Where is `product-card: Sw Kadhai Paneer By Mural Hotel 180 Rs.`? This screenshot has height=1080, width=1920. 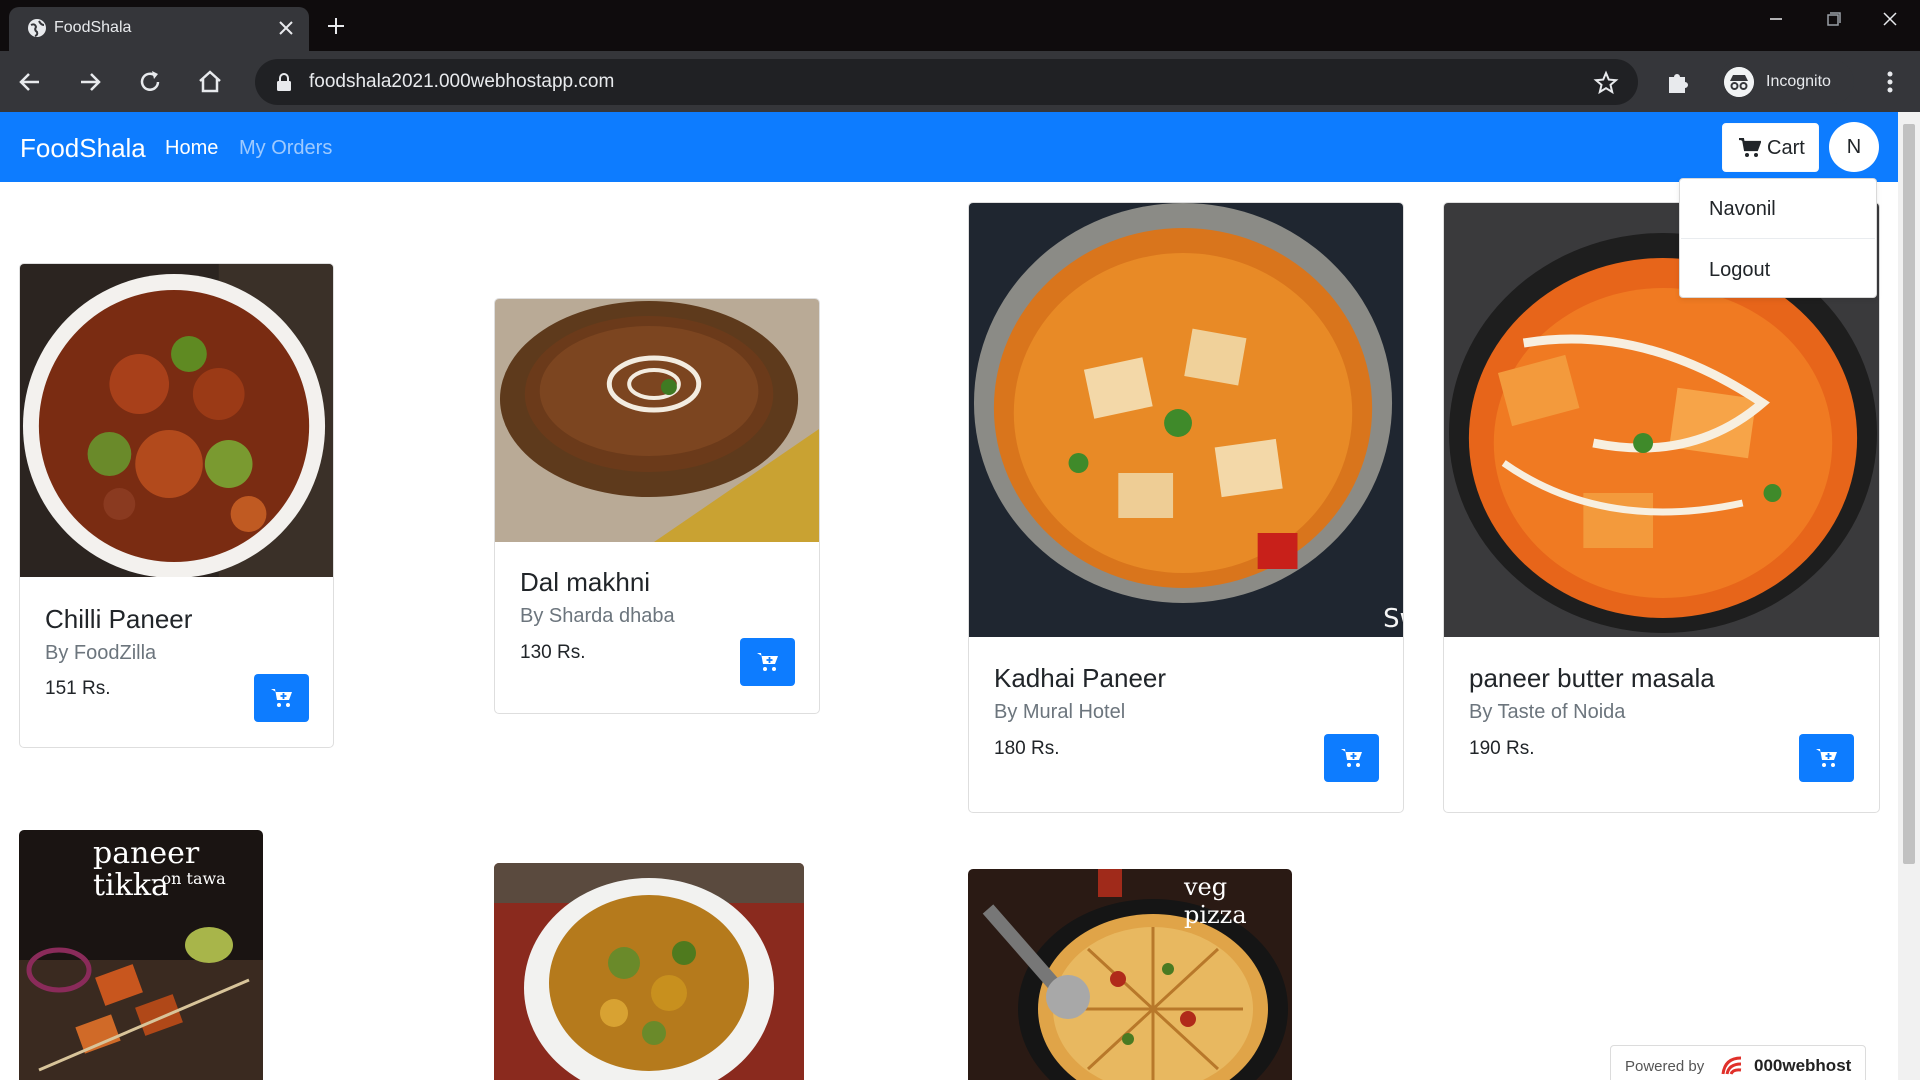
product-card: Sw Kadhai Paneer By Mural Hotel 180 Rs. is located at coordinates (1186, 507).